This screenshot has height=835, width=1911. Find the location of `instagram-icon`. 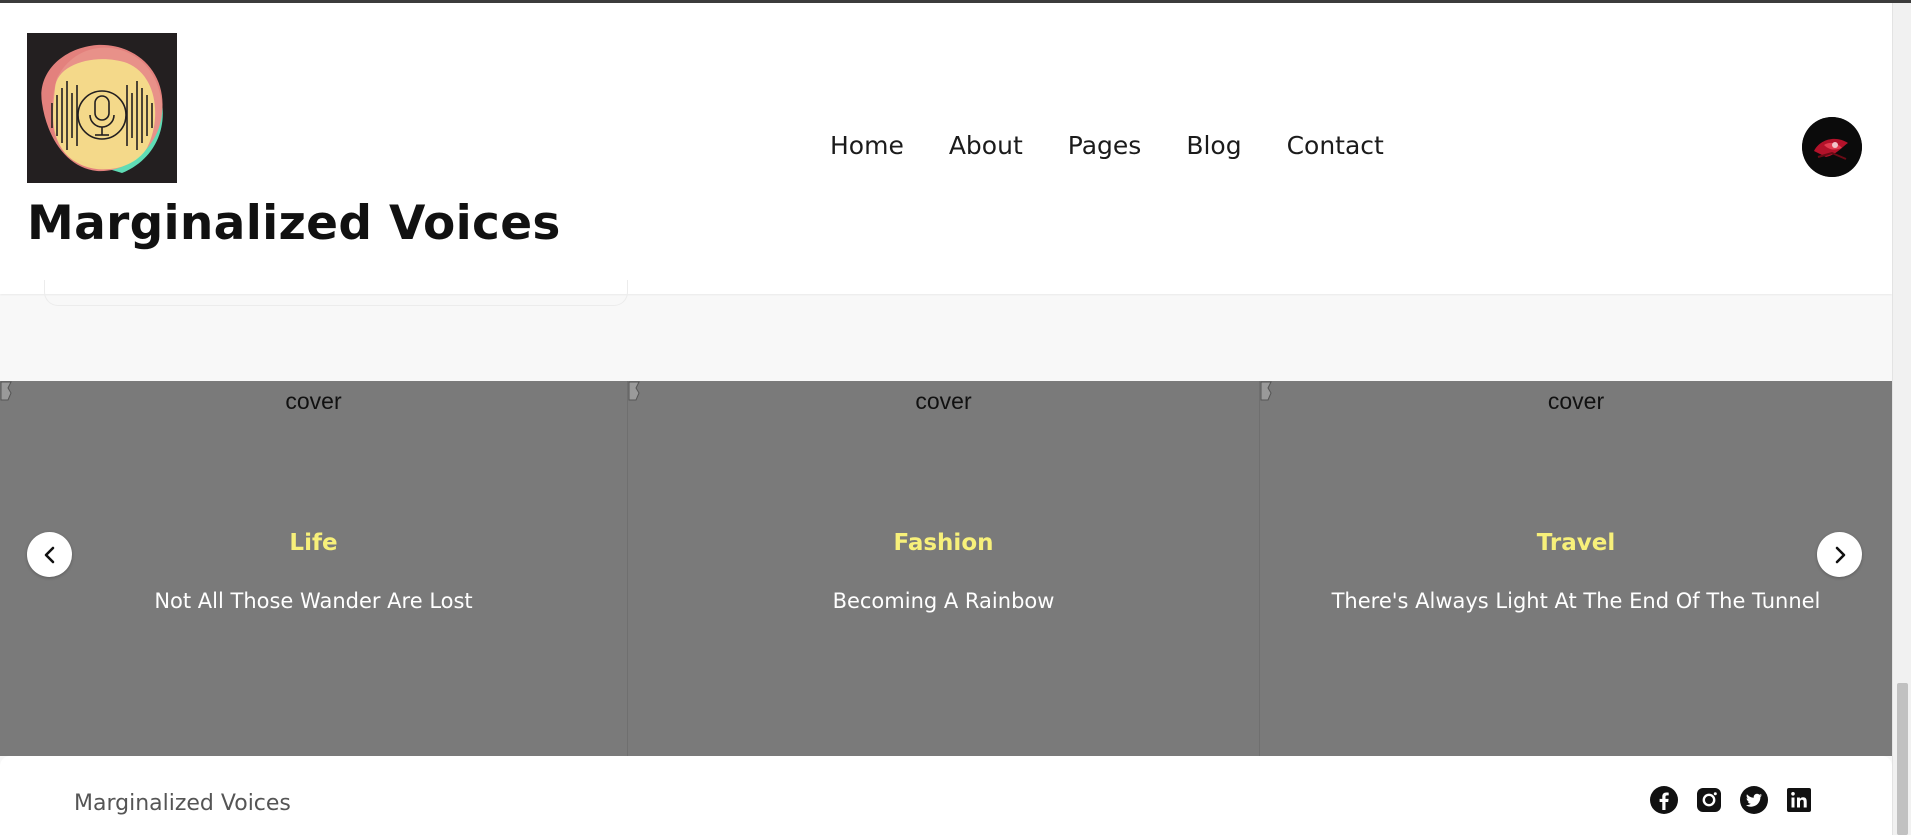

instagram-icon is located at coordinates (1709, 800).